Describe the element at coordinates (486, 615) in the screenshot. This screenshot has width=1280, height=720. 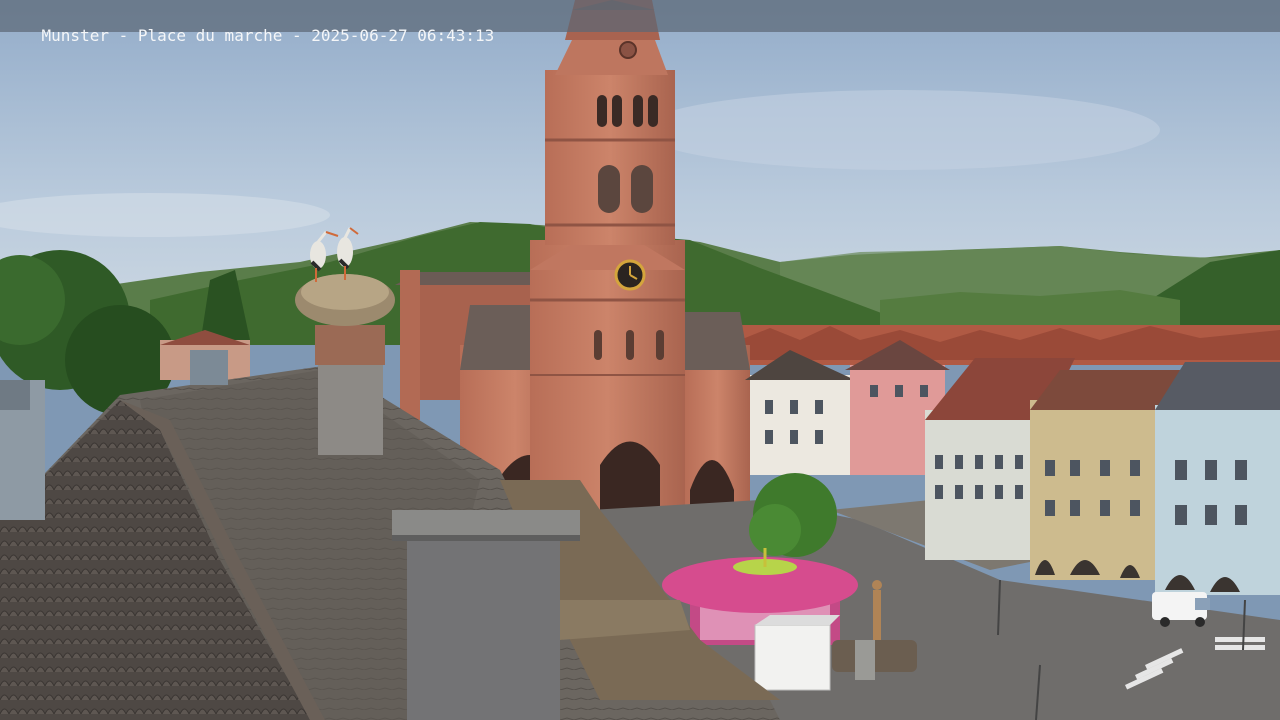
I see `chimney` at that location.